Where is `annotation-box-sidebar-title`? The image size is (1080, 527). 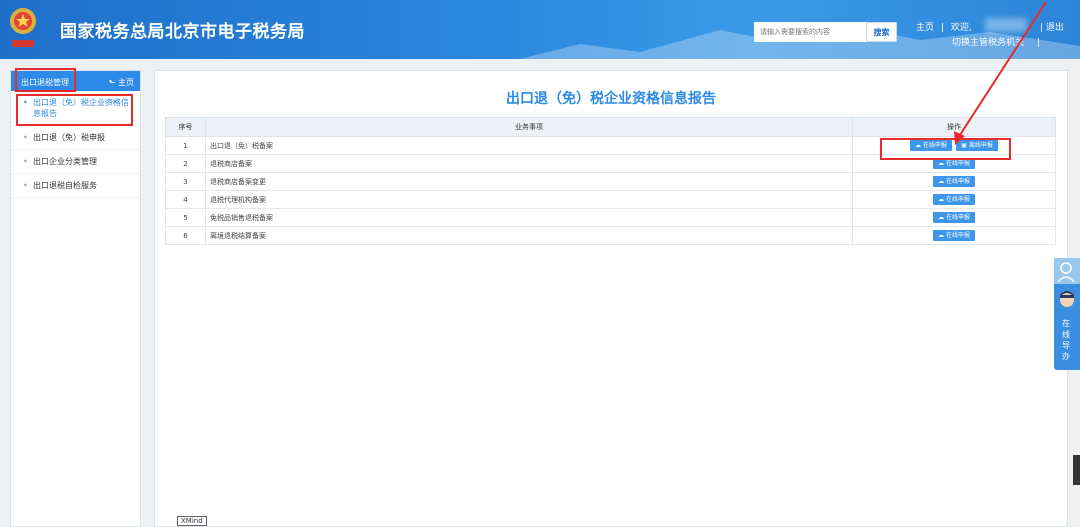
annotation-box-sidebar-title is located at coordinates (45, 80).